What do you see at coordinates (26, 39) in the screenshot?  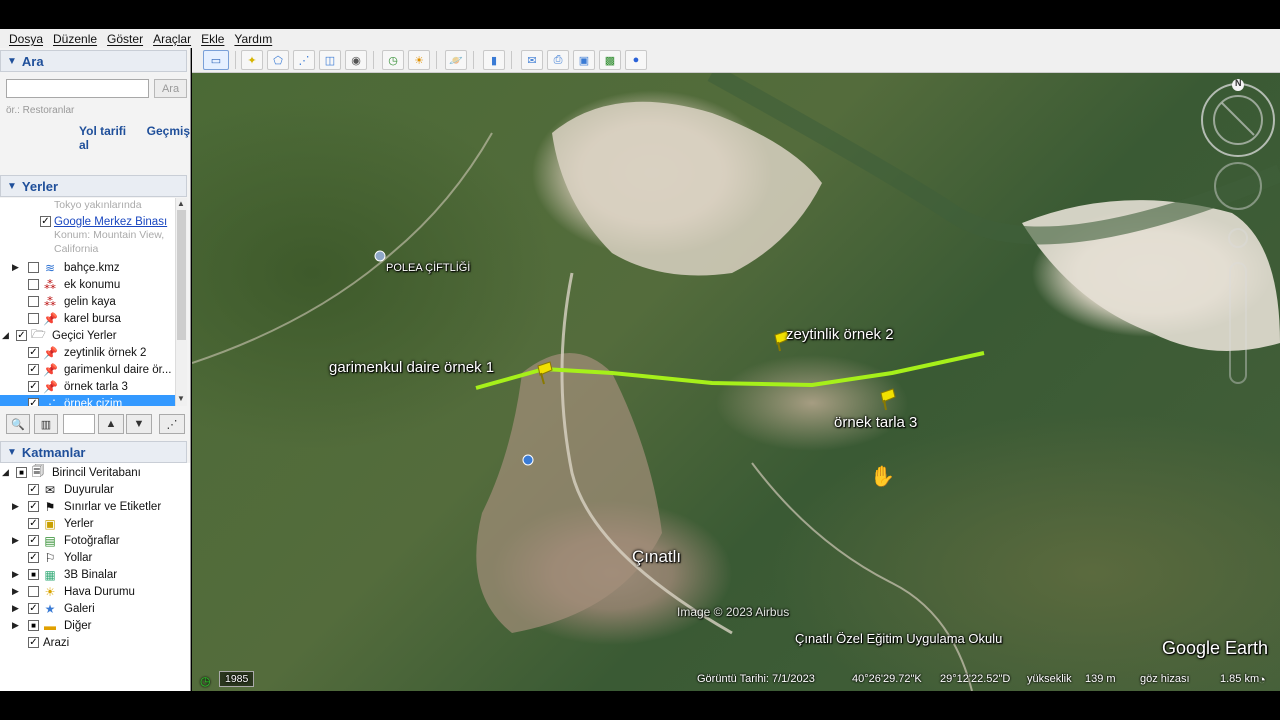 I see `menu-file: Dosya` at bounding box center [26, 39].